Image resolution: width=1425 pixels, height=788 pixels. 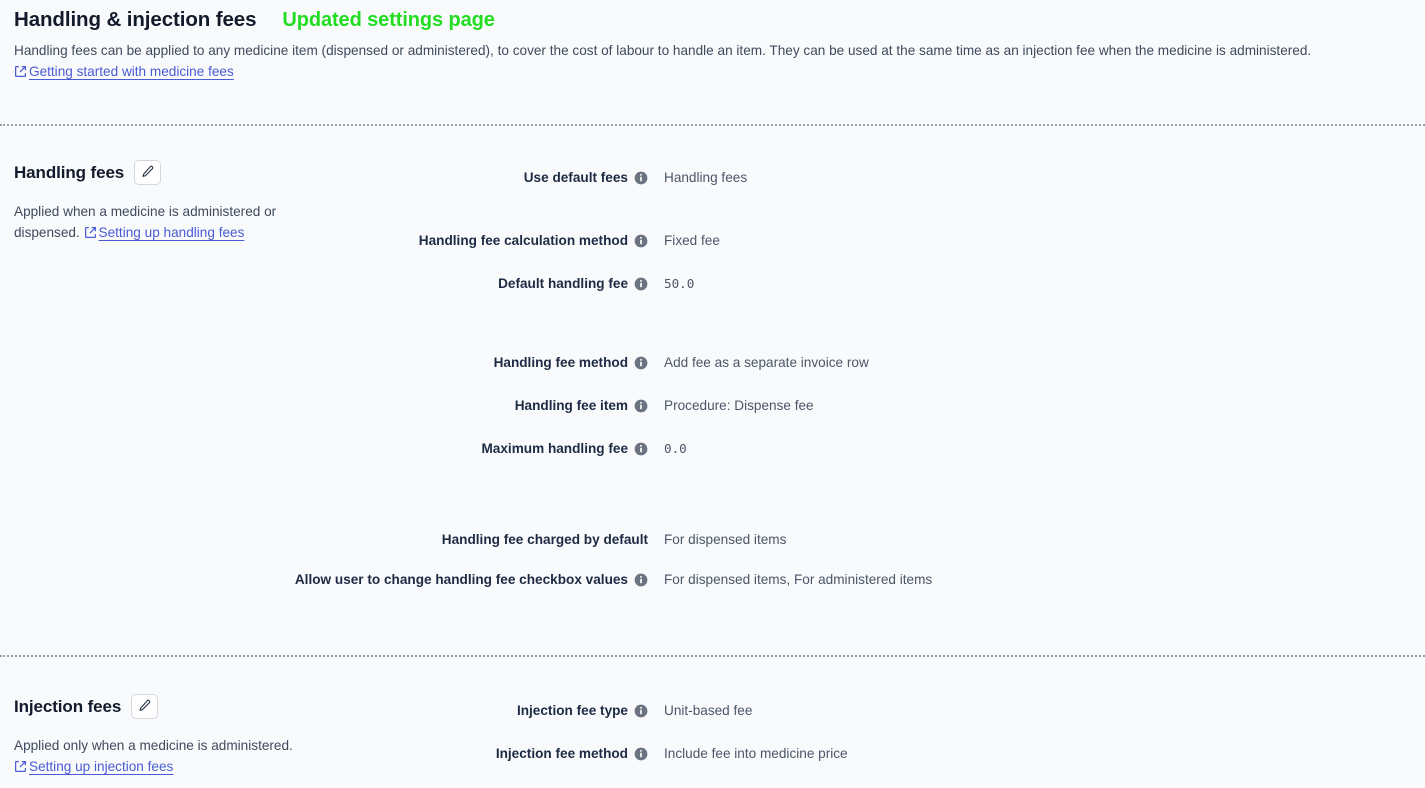 I want to click on page-annotation: Updated settings page, so click(x=388, y=20).